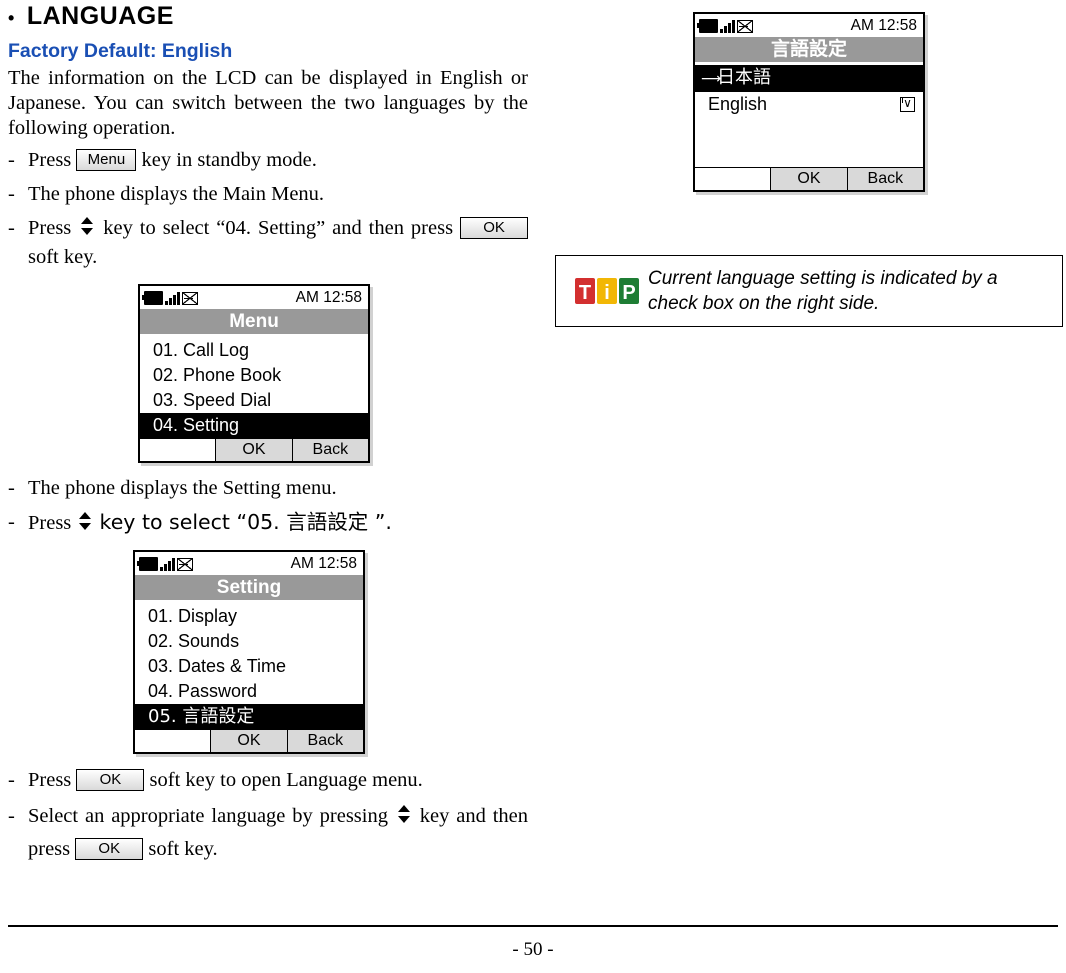  What do you see at coordinates (249, 587) in the screenshot?
I see `setting-title: Setting` at bounding box center [249, 587].